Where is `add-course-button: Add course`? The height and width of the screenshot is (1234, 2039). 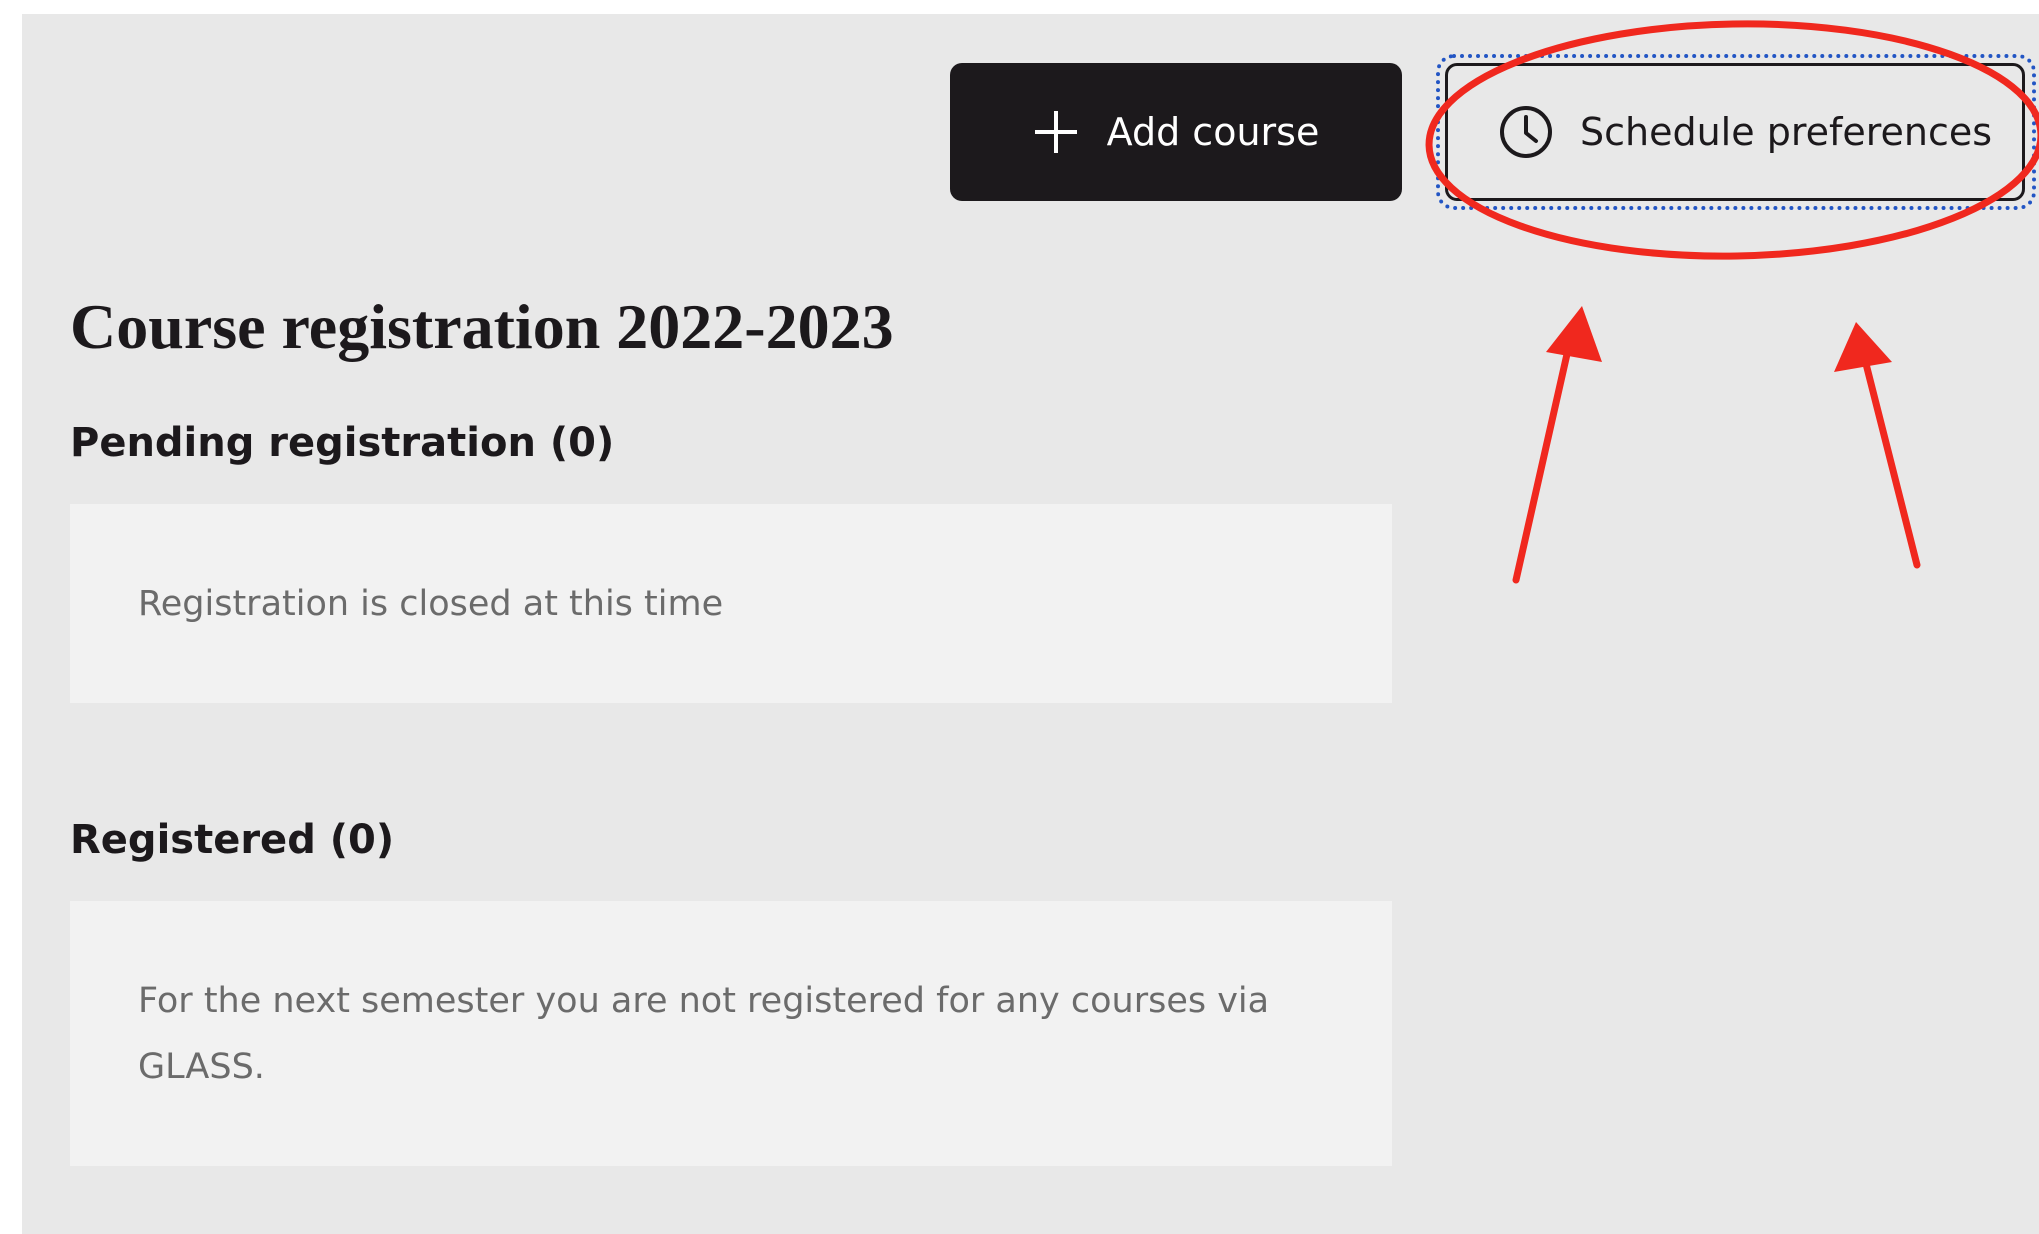 add-course-button: Add course is located at coordinates (1176, 132).